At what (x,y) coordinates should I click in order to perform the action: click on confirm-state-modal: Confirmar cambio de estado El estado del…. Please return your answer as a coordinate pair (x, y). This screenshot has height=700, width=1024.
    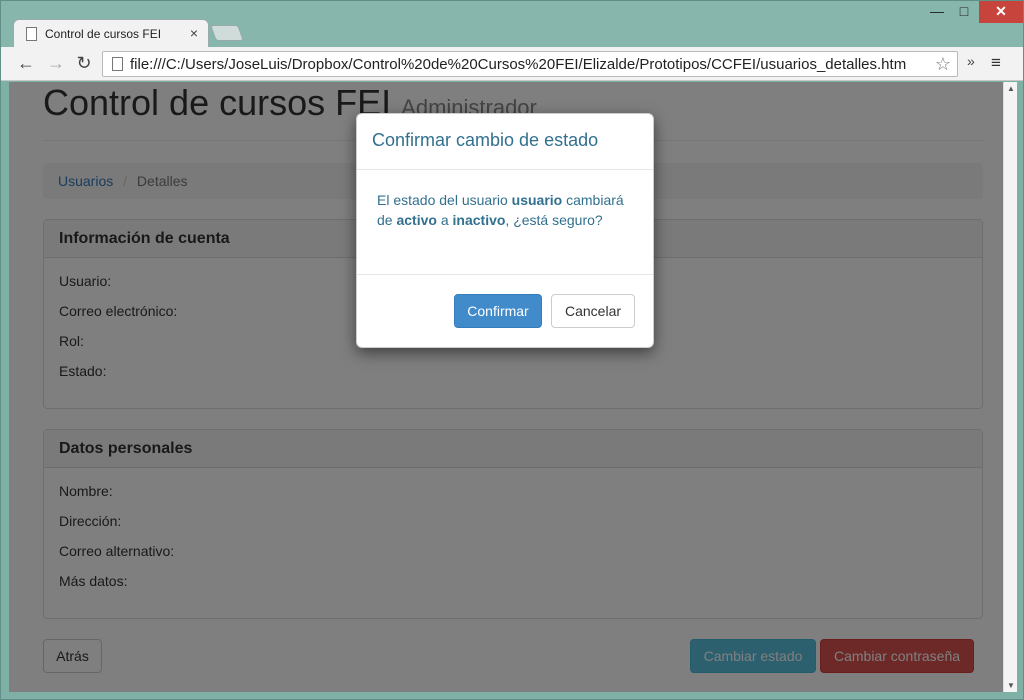
    Looking at the image, I should click on (505, 230).